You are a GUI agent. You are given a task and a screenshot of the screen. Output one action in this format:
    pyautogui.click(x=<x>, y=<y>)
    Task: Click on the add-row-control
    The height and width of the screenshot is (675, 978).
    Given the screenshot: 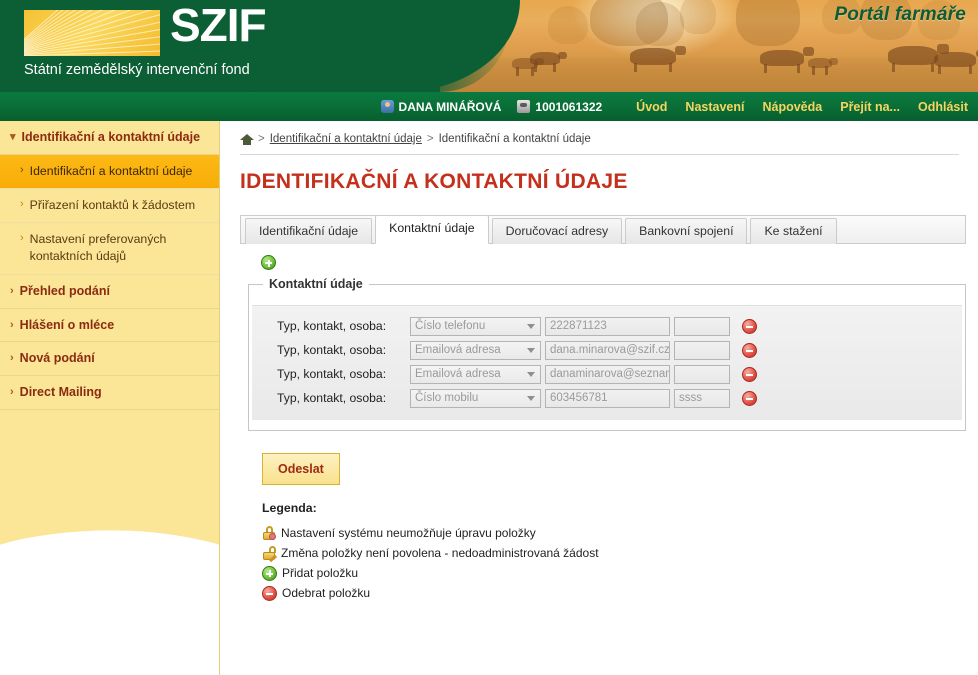 What is the action you would take?
    pyautogui.click(x=619, y=265)
    